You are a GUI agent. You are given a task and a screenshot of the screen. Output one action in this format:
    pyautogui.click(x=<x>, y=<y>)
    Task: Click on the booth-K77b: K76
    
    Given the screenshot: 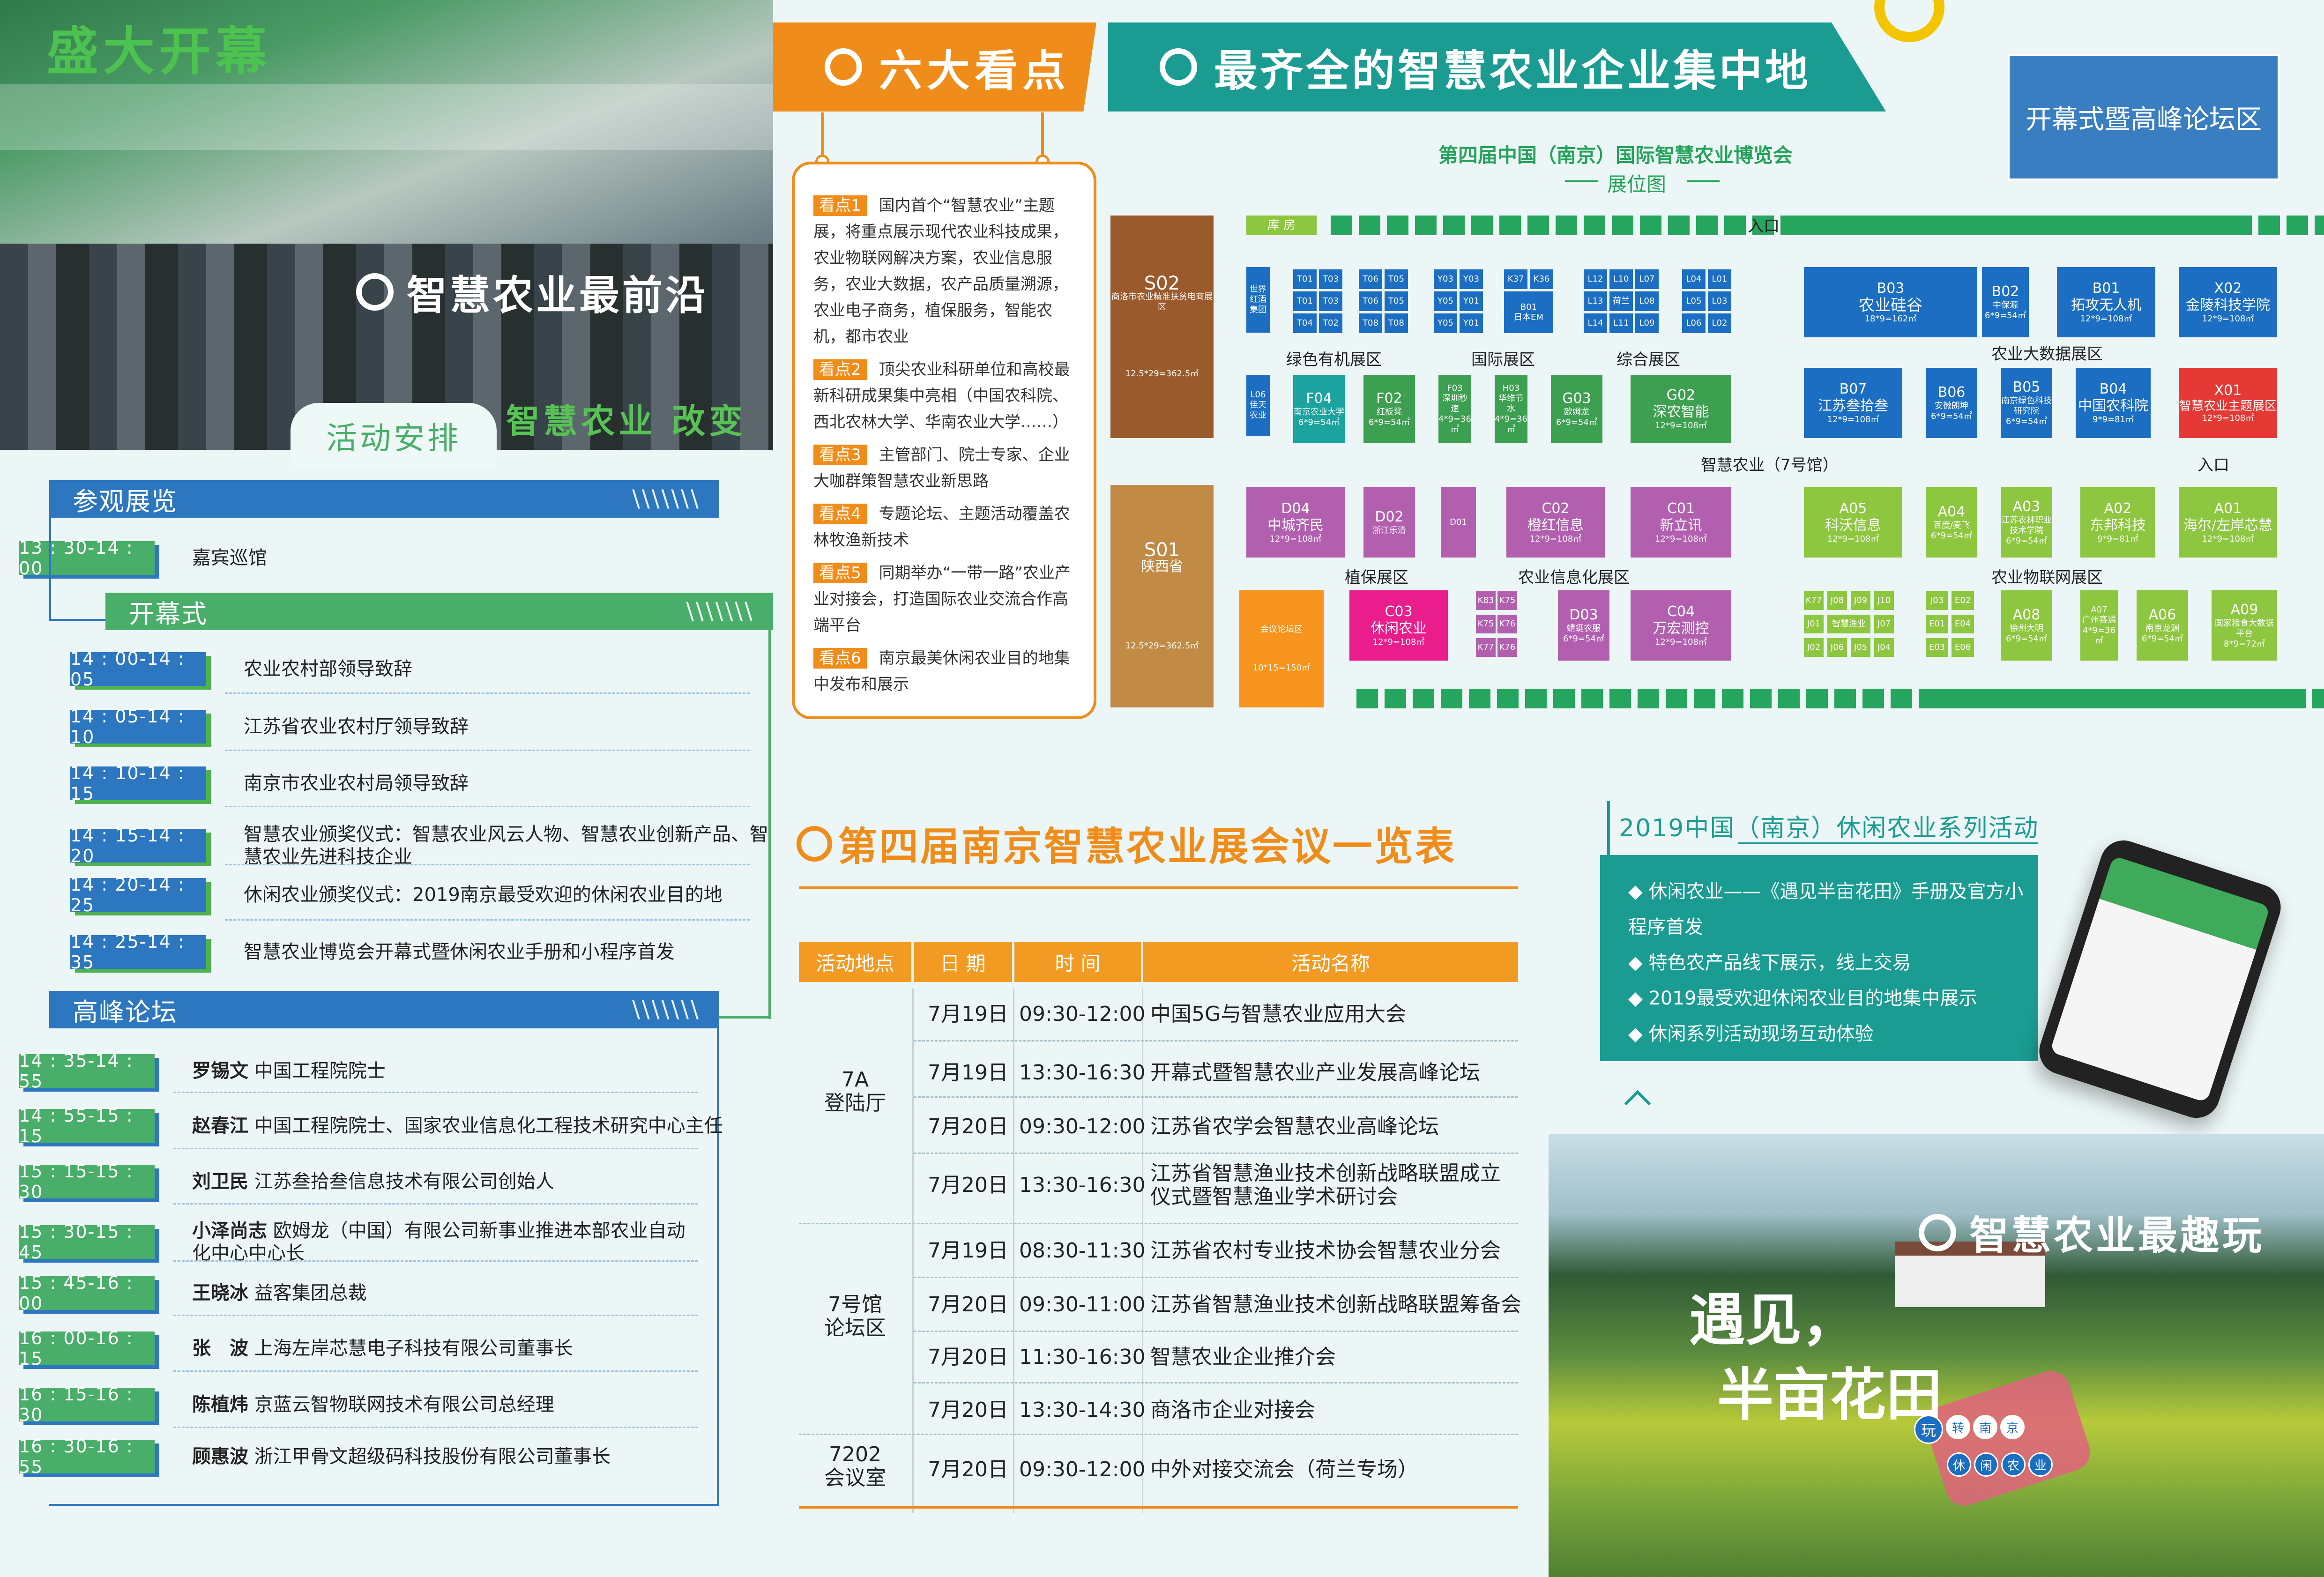 What is the action you would take?
    pyautogui.click(x=1507, y=647)
    